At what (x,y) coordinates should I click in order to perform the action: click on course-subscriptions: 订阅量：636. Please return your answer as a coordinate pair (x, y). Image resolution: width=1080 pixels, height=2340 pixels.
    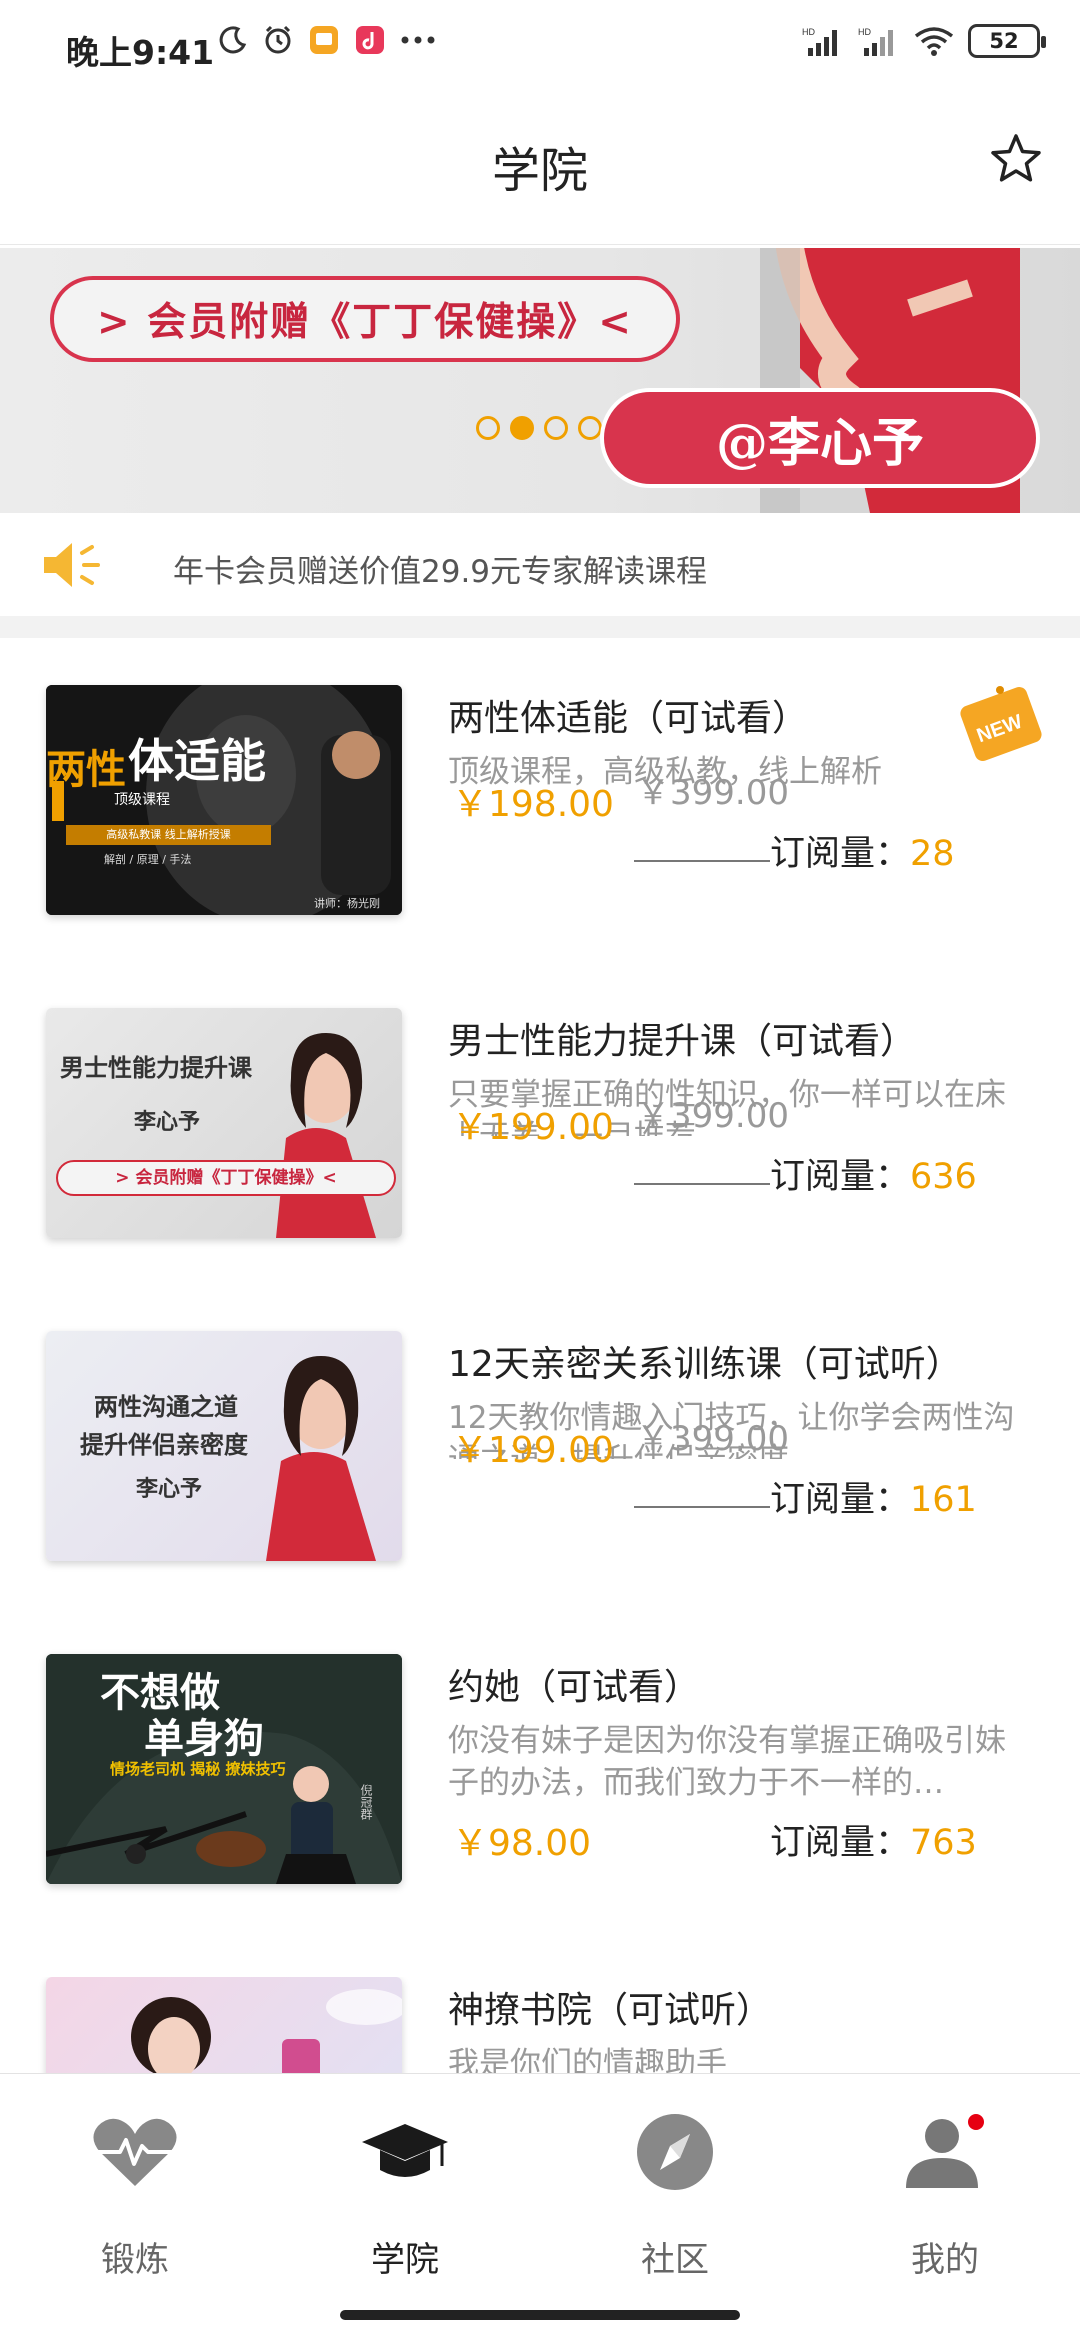
    Looking at the image, I should click on (873, 1173).